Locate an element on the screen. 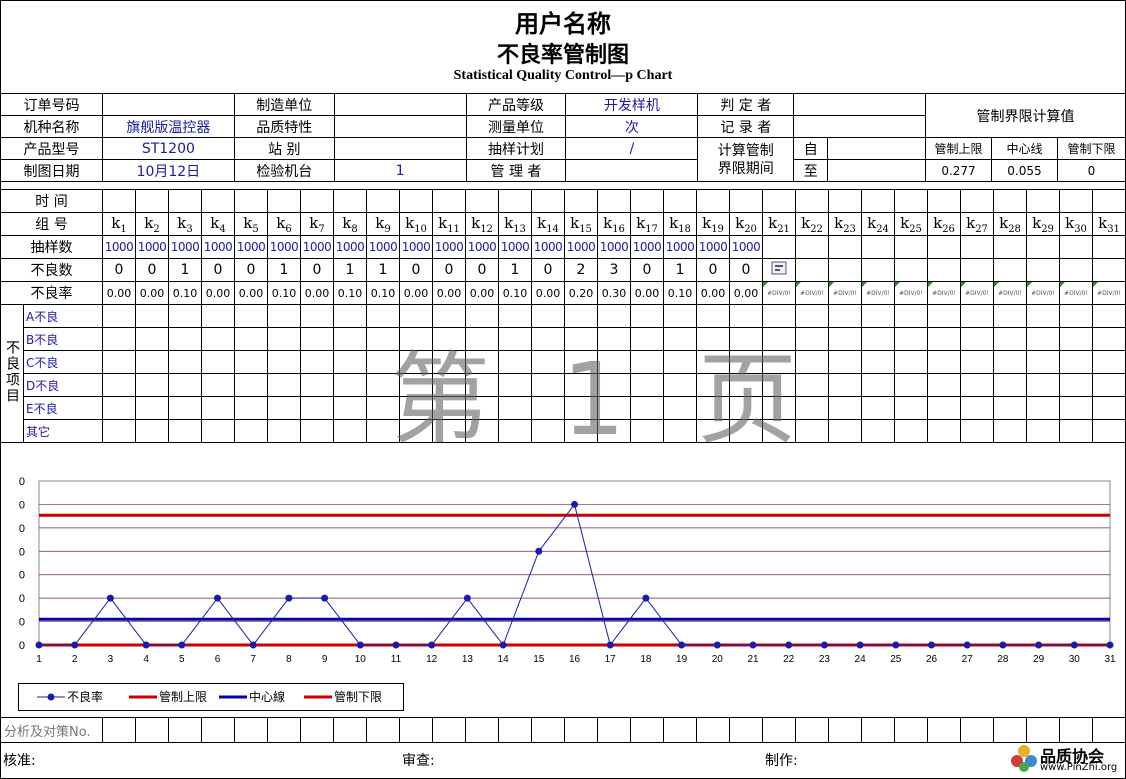  from-field is located at coordinates (877, 148).